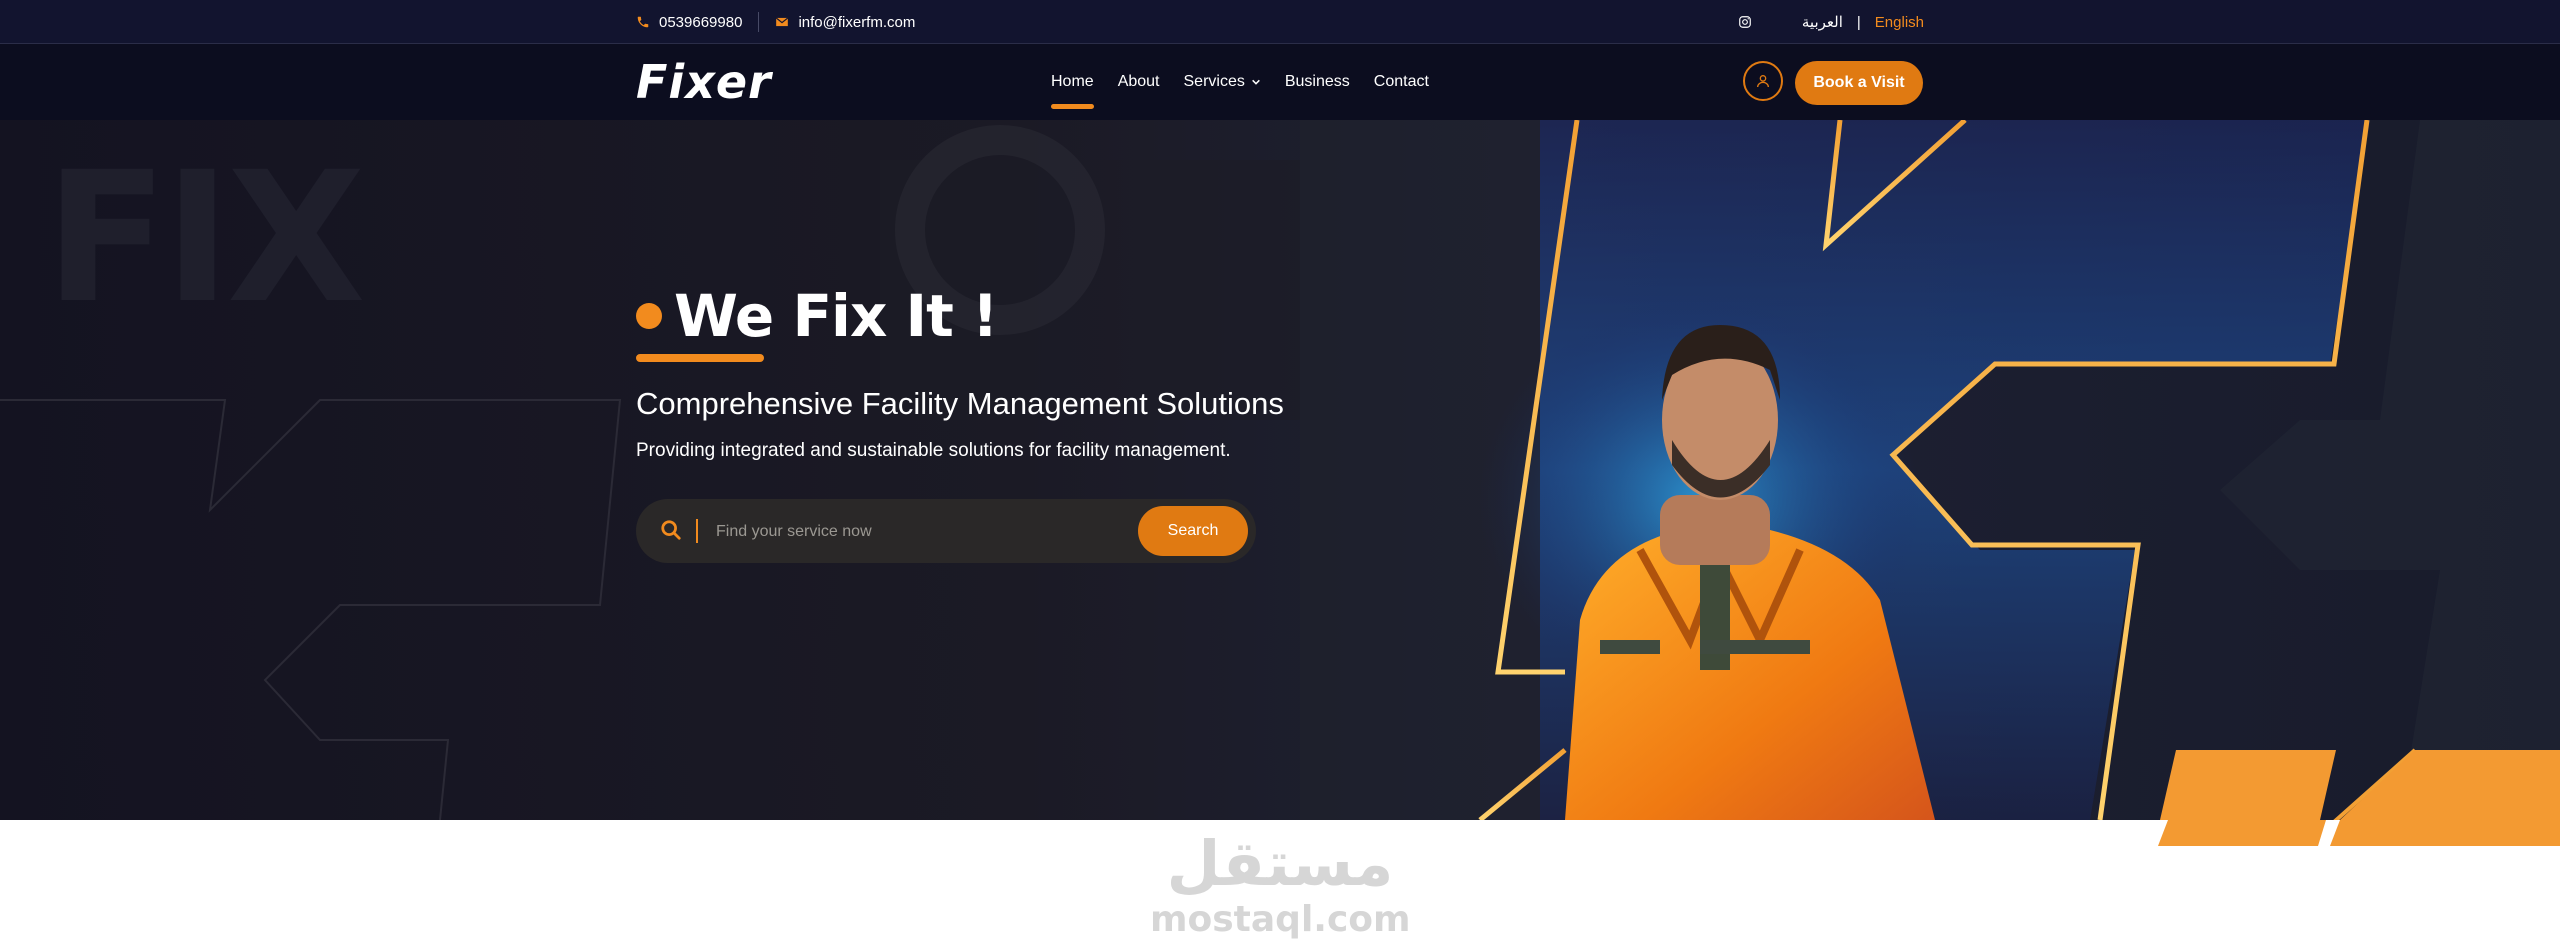  Describe the element at coordinates (697, 531) in the screenshot. I see `search-caret` at that location.